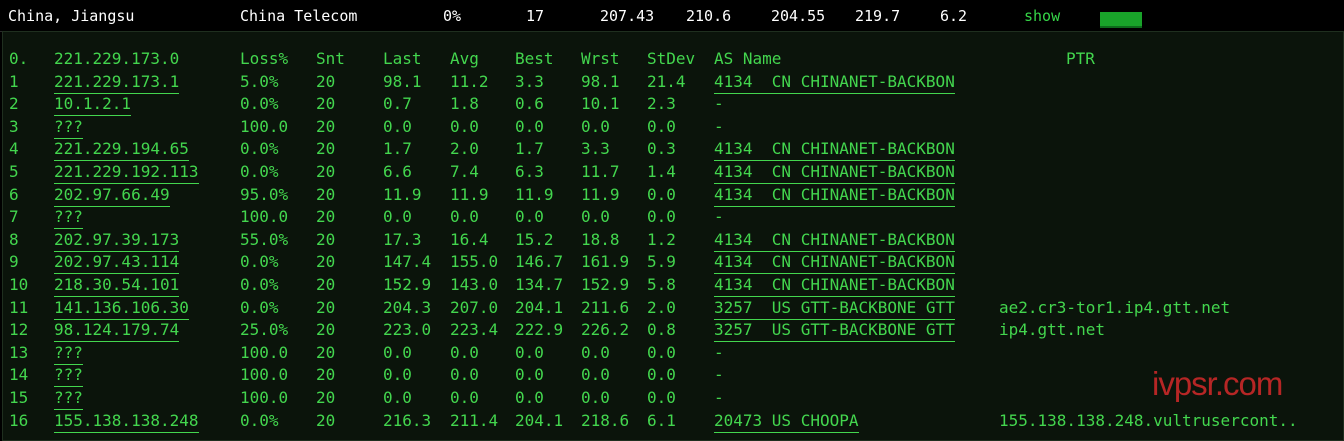 The width and height of the screenshot is (1344, 441). What do you see at coordinates (407, 420) in the screenshot?
I see `hop-last: 216.3` at bounding box center [407, 420].